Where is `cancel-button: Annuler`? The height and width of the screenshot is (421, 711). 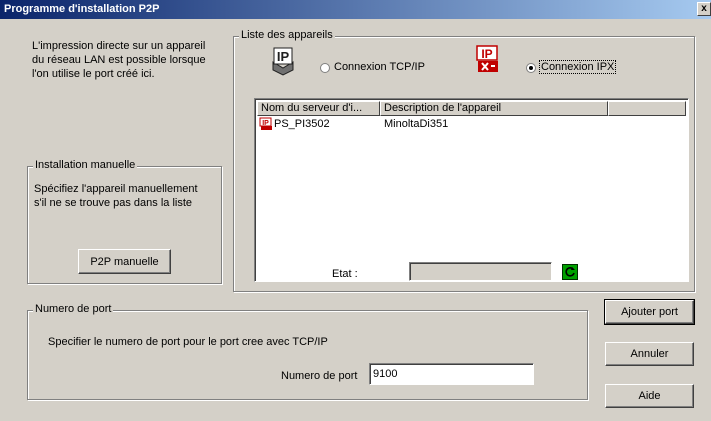
cancel-button: Annuler is located at coordinates (649, 354).